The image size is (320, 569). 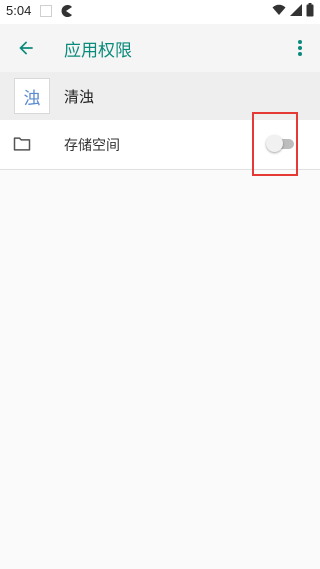 What do you see at coordinates (275, 144) in the screenshot?
I see `highlight-box` at bounding box center [275, 144].